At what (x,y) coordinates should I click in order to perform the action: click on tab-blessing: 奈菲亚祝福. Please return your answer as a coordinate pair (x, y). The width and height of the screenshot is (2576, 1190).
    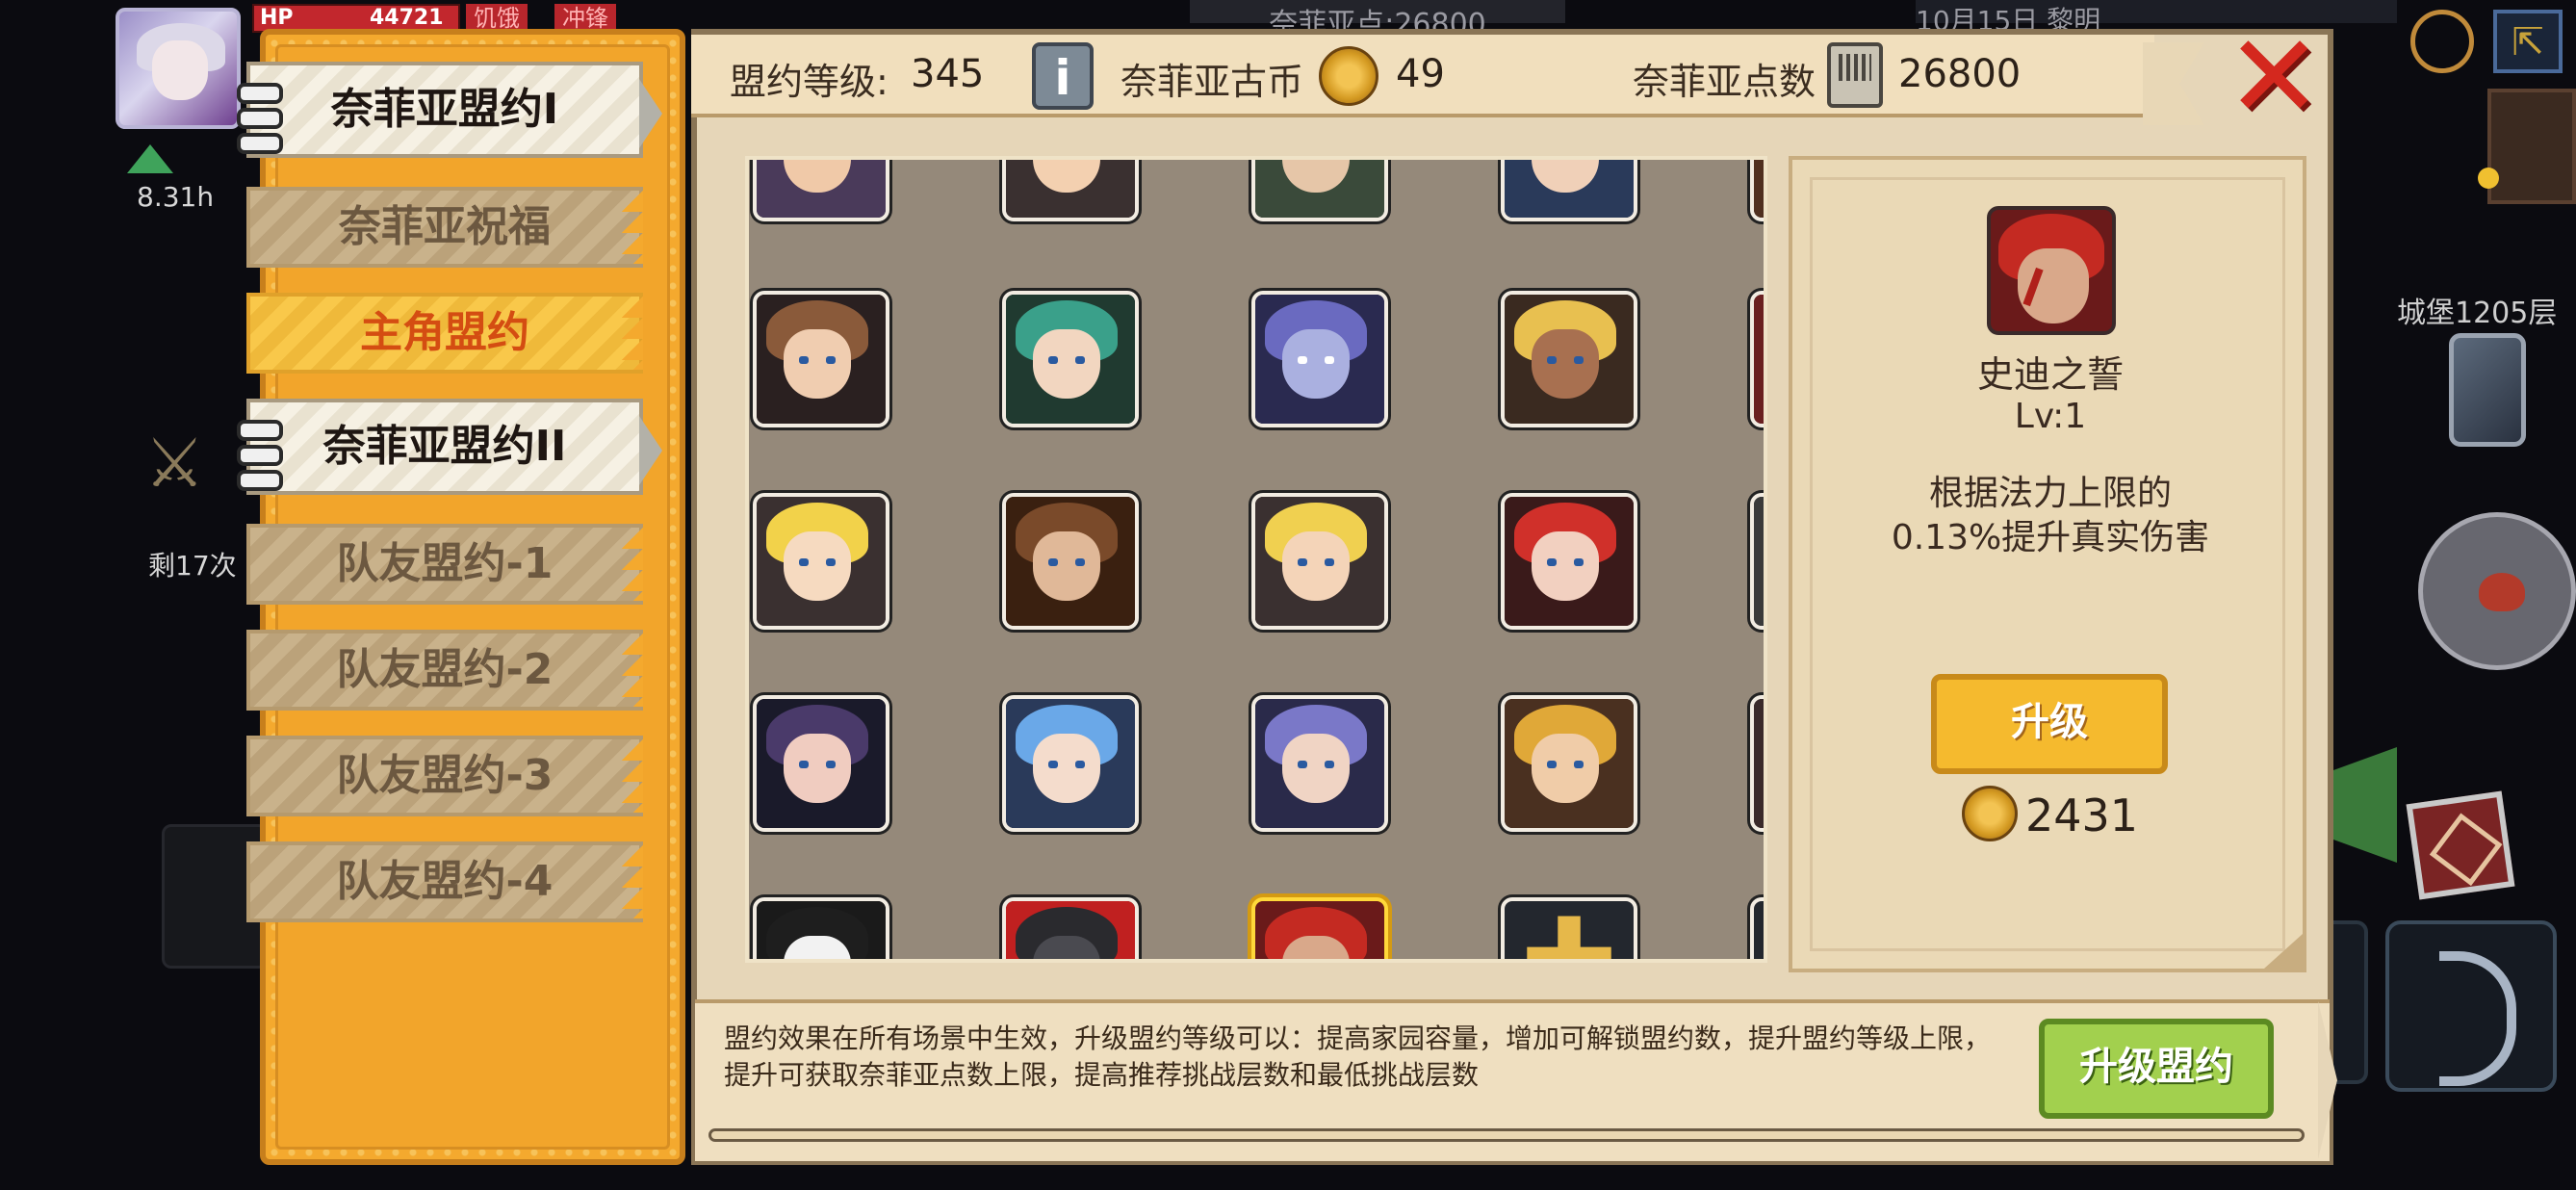
    Looking at the image, I should click on (444, 228).